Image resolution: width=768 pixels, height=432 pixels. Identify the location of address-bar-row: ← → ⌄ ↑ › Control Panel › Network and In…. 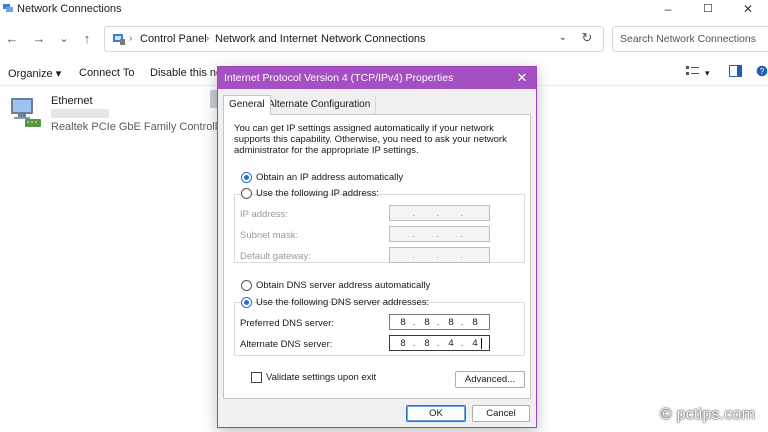
(384, 40).